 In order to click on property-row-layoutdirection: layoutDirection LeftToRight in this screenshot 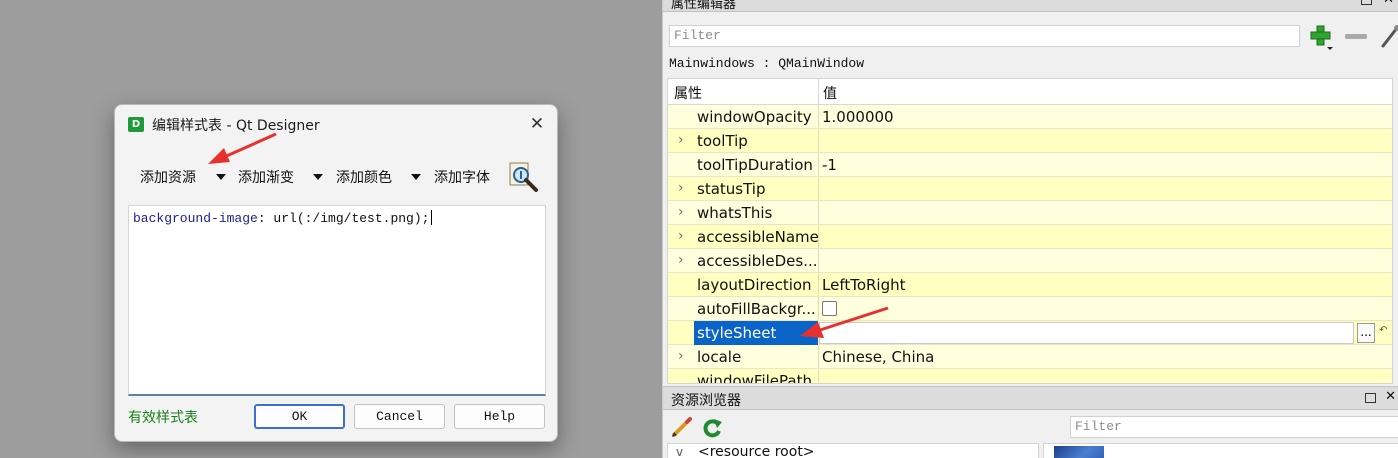, I will do `click(1030, 285)`.